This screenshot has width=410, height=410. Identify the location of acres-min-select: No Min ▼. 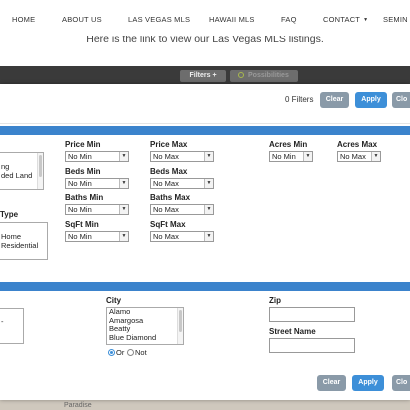
(291, 156).